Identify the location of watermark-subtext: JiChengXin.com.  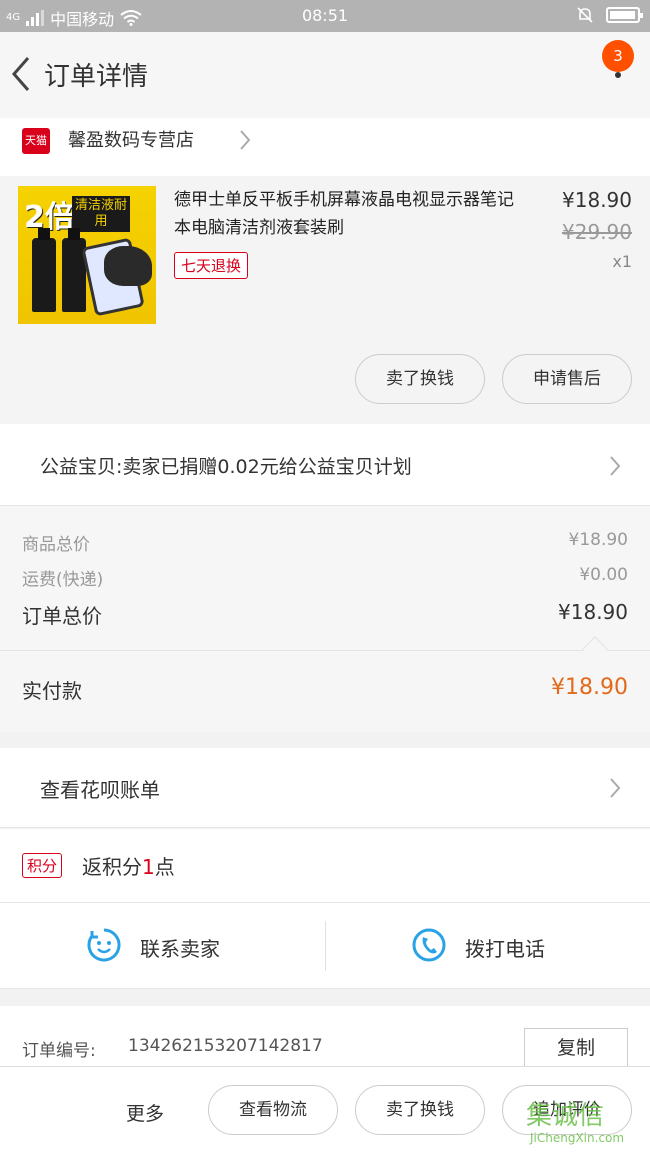
(577, 1138).